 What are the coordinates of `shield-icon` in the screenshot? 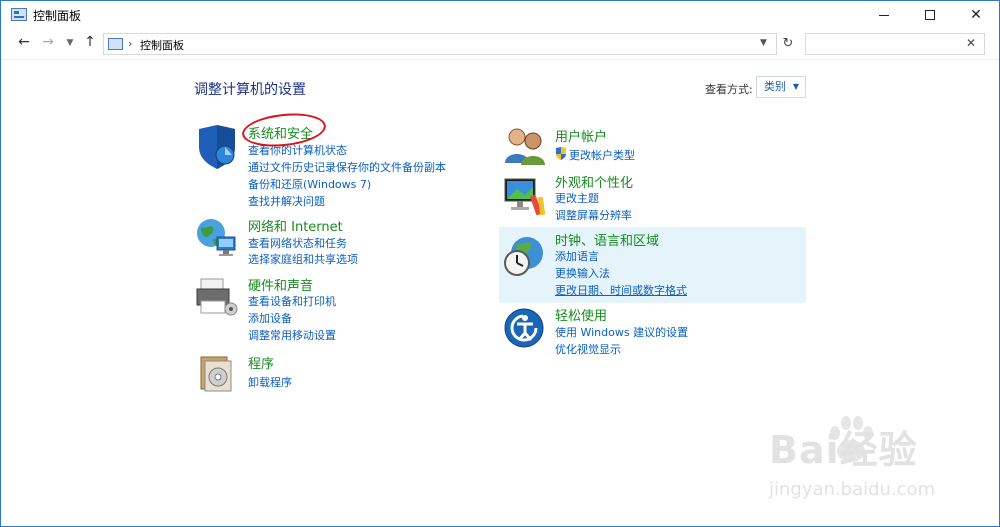 It's located at (217, 147).